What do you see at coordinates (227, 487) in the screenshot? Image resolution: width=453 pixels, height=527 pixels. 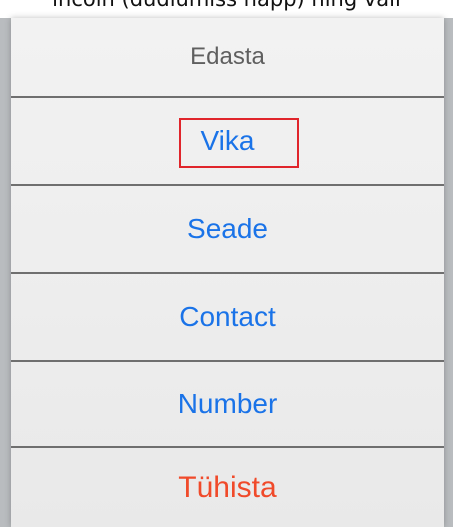 I see `cancel-button: Tühista` at bounding box center [227, 487].